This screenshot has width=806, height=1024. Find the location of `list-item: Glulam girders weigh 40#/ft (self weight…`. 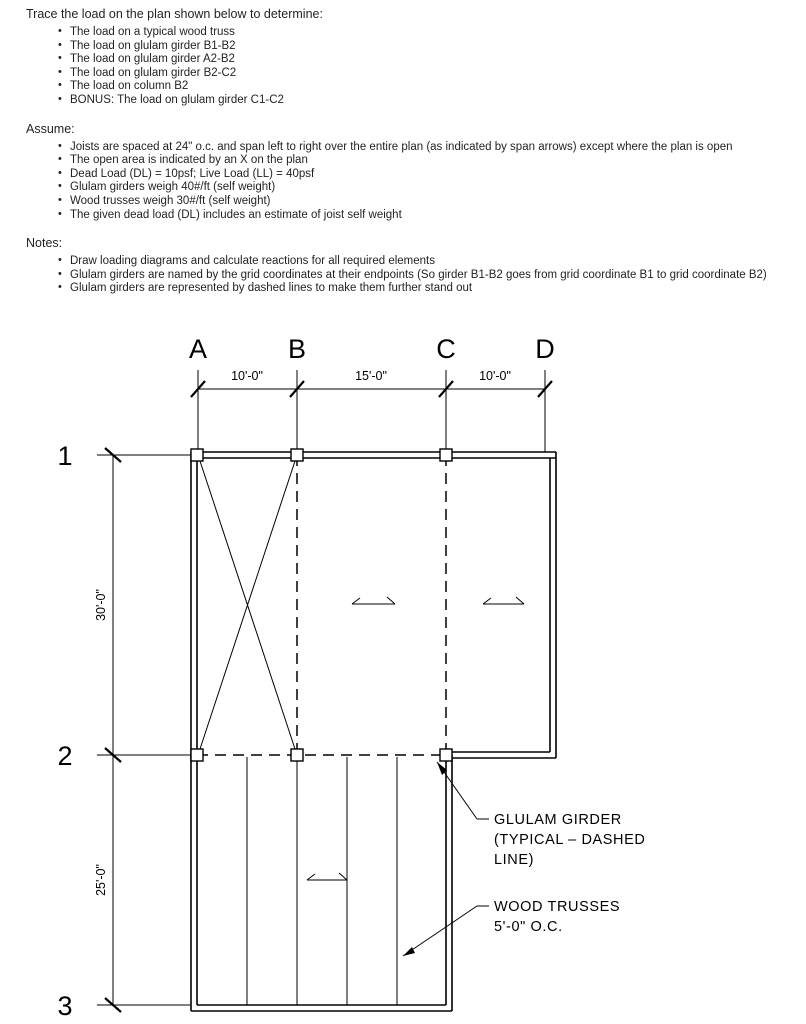

list-item: Glulam girders weigh 40#/ft (self weight… is located at coordinates (432, 187).